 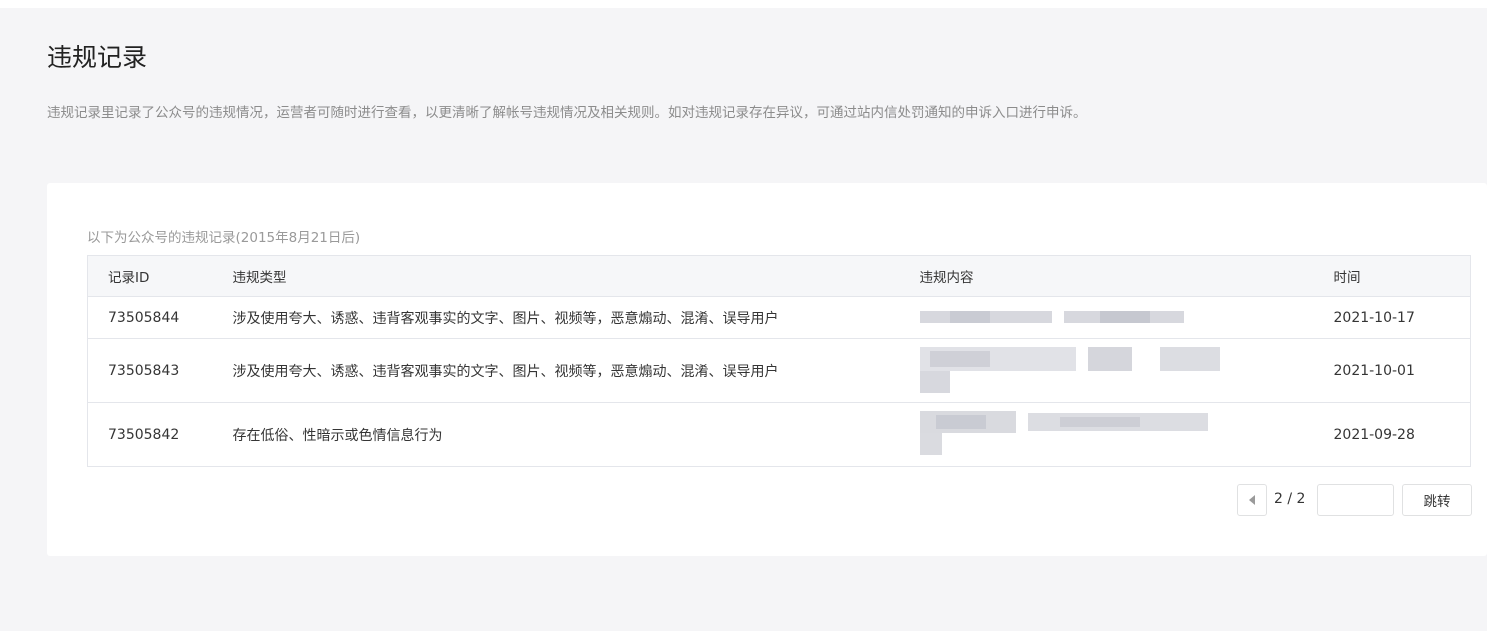 What do you see at coordinates (1402, 276) in the screenshot?
I see `header-time: 时间` at bounding box center [1402, 276].